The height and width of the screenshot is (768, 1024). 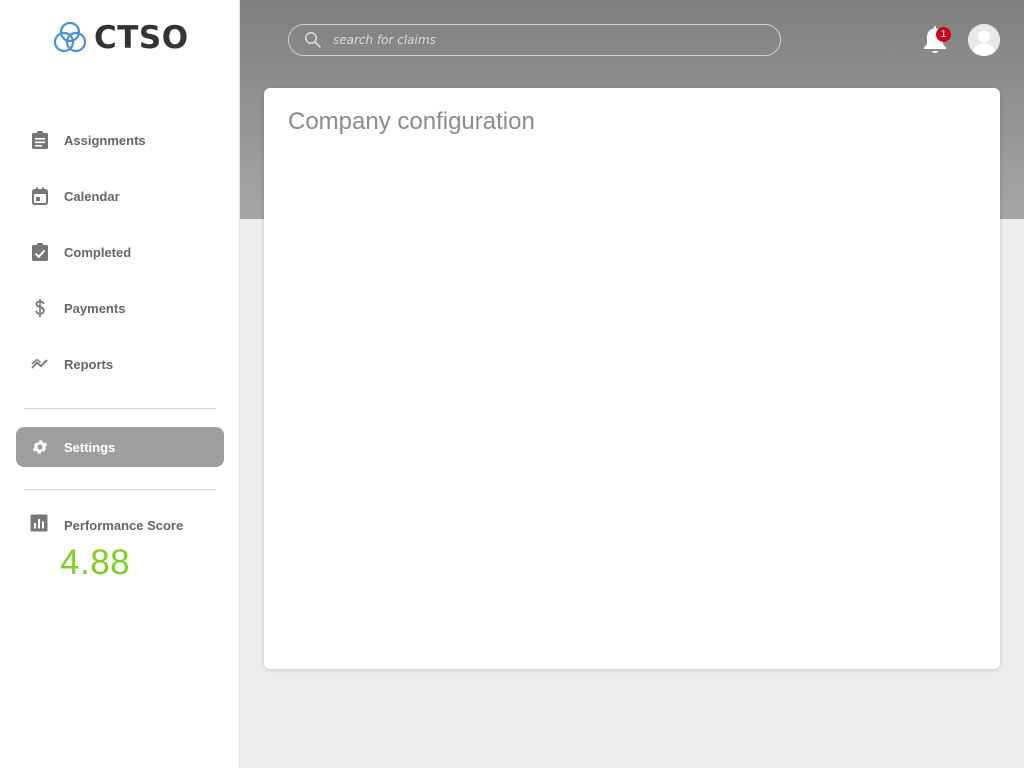 I want to click on sidebar-item-payments: Payments, so click(x=120, y=308).